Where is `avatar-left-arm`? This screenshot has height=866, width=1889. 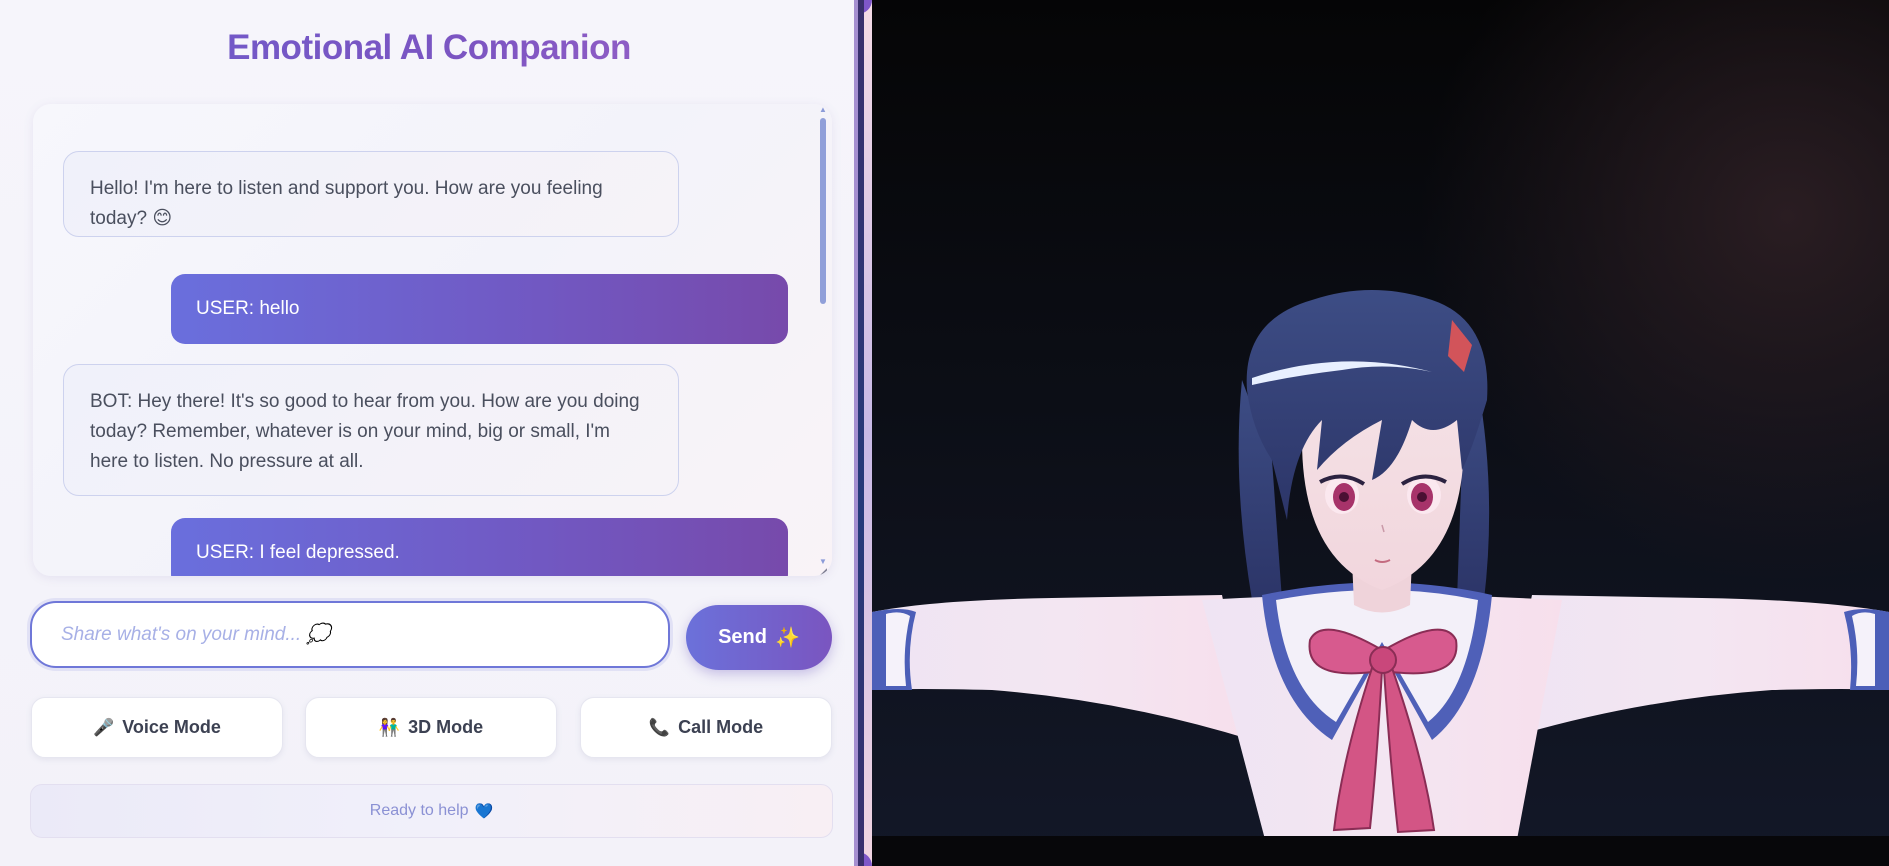 avatar-left-arm is located at coordinates (1062, 667).